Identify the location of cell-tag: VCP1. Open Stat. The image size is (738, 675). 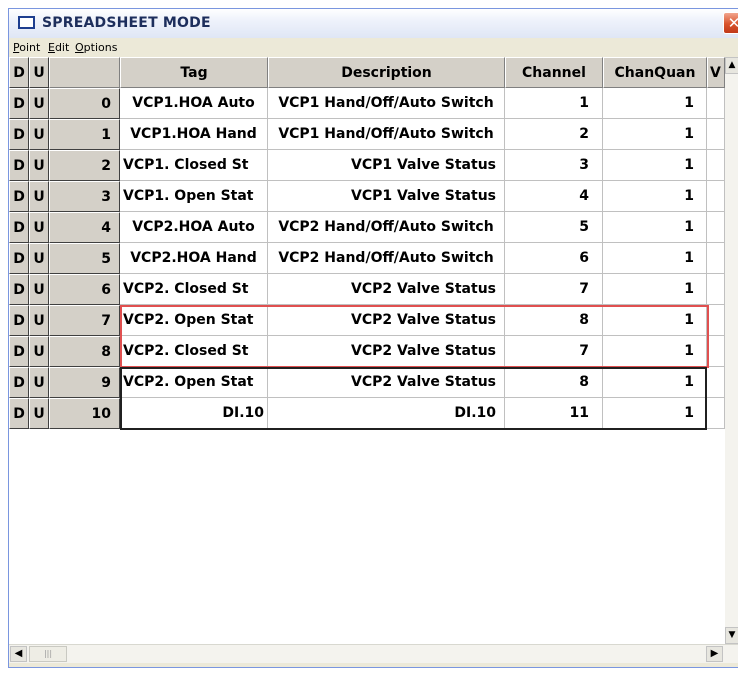
(194, 196).